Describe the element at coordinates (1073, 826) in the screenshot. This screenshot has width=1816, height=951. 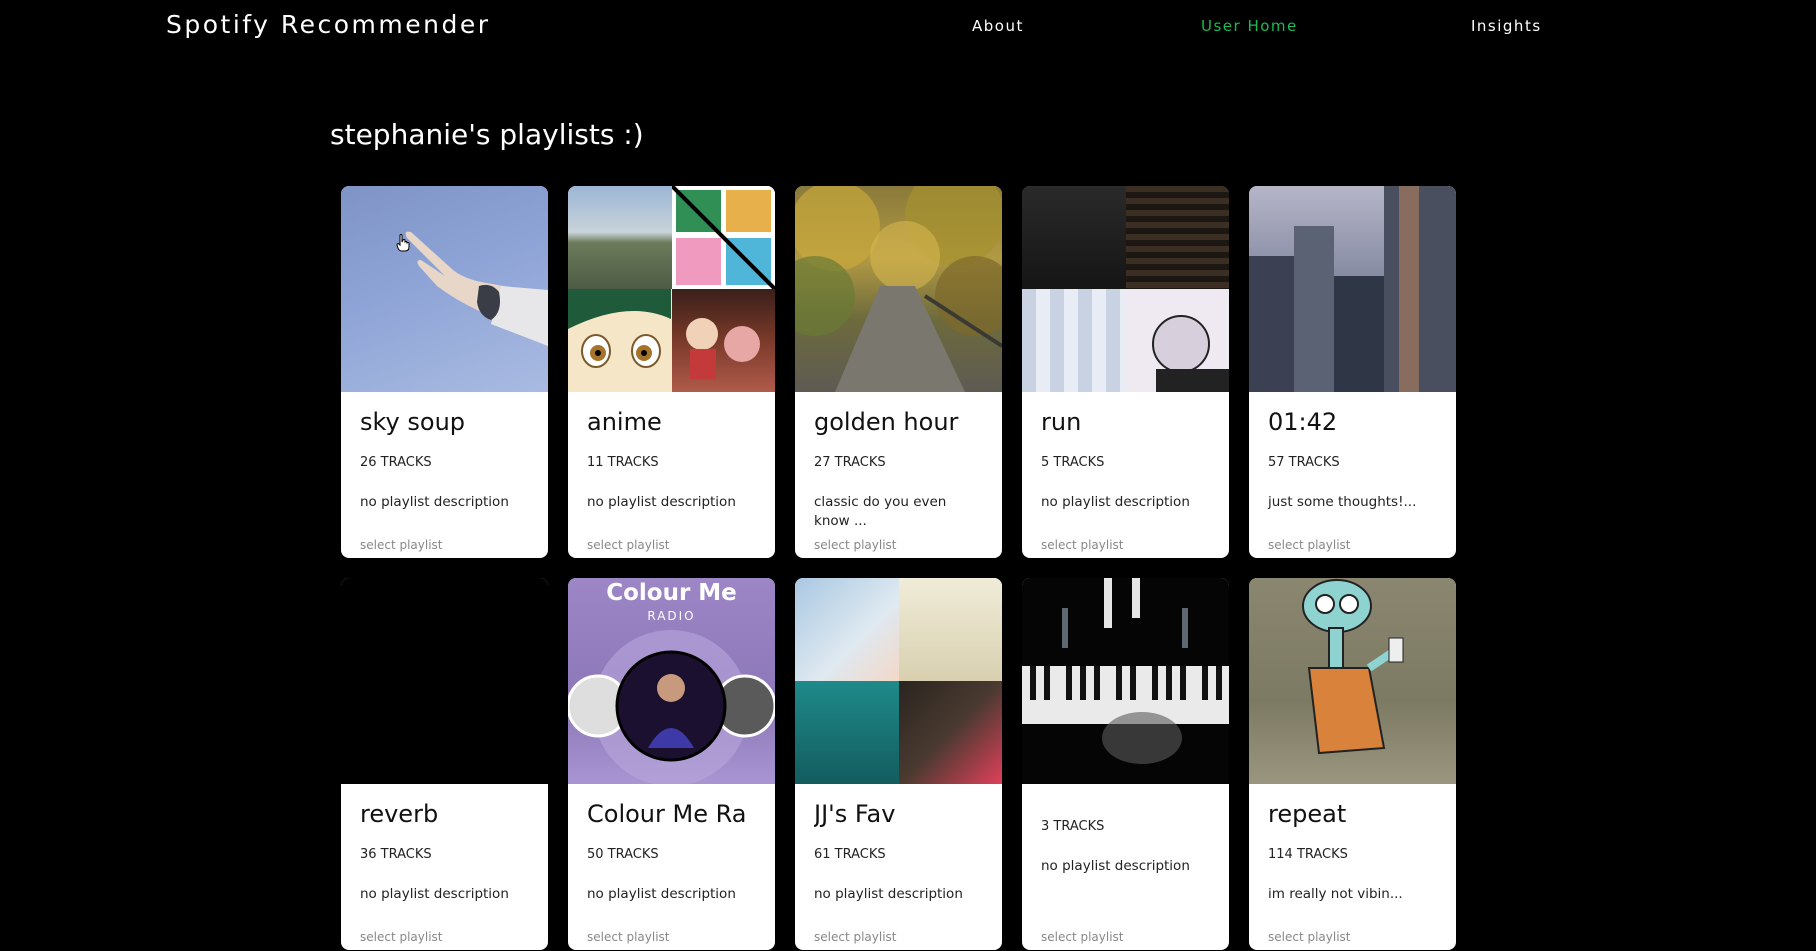
I see `playlist-track-count: 3 TRACKS` at that location.